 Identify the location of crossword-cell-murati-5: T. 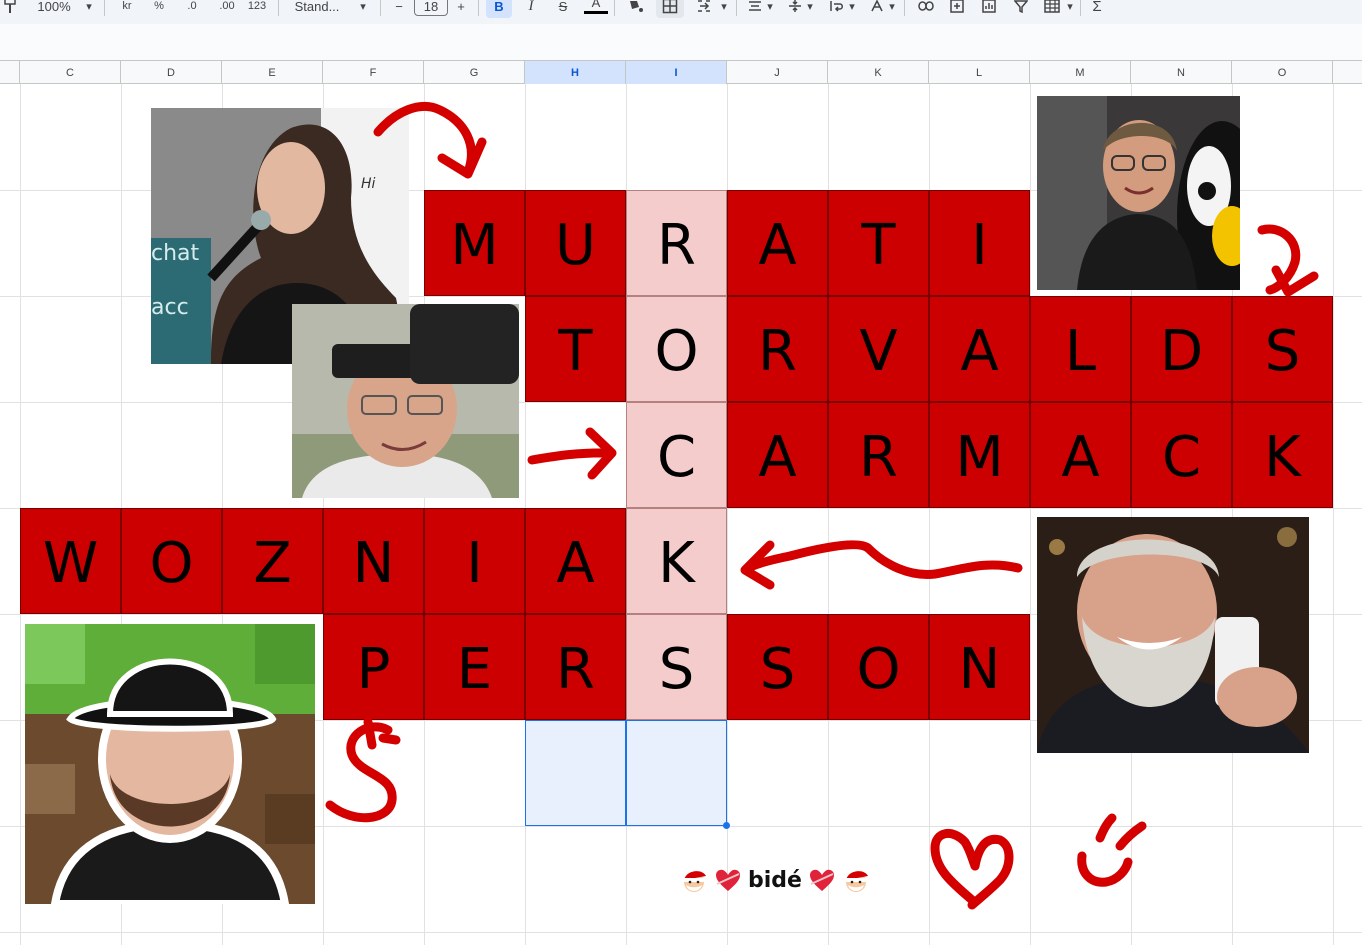
(878, 243).